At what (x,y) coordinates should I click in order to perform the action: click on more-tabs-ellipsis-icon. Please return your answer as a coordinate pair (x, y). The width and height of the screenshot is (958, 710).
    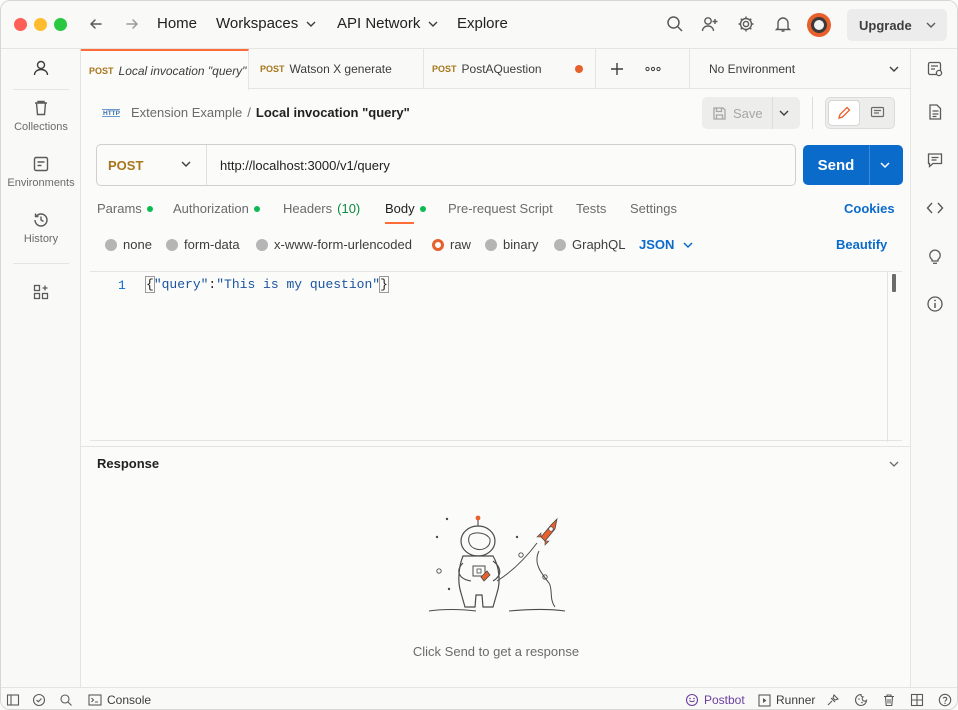
    Looking at the image, I should click on (653, 69).